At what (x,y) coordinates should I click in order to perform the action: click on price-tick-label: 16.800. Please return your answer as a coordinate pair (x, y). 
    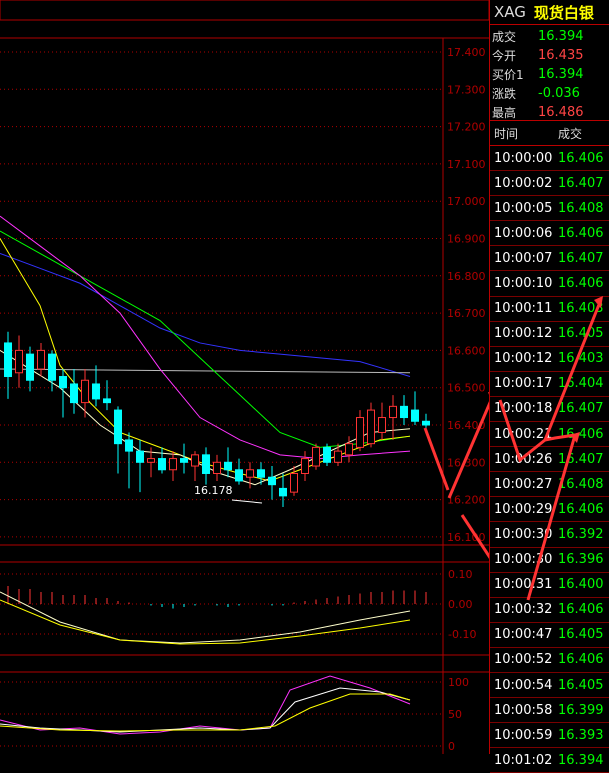
    Looking at the image, I should click on (466, 276).